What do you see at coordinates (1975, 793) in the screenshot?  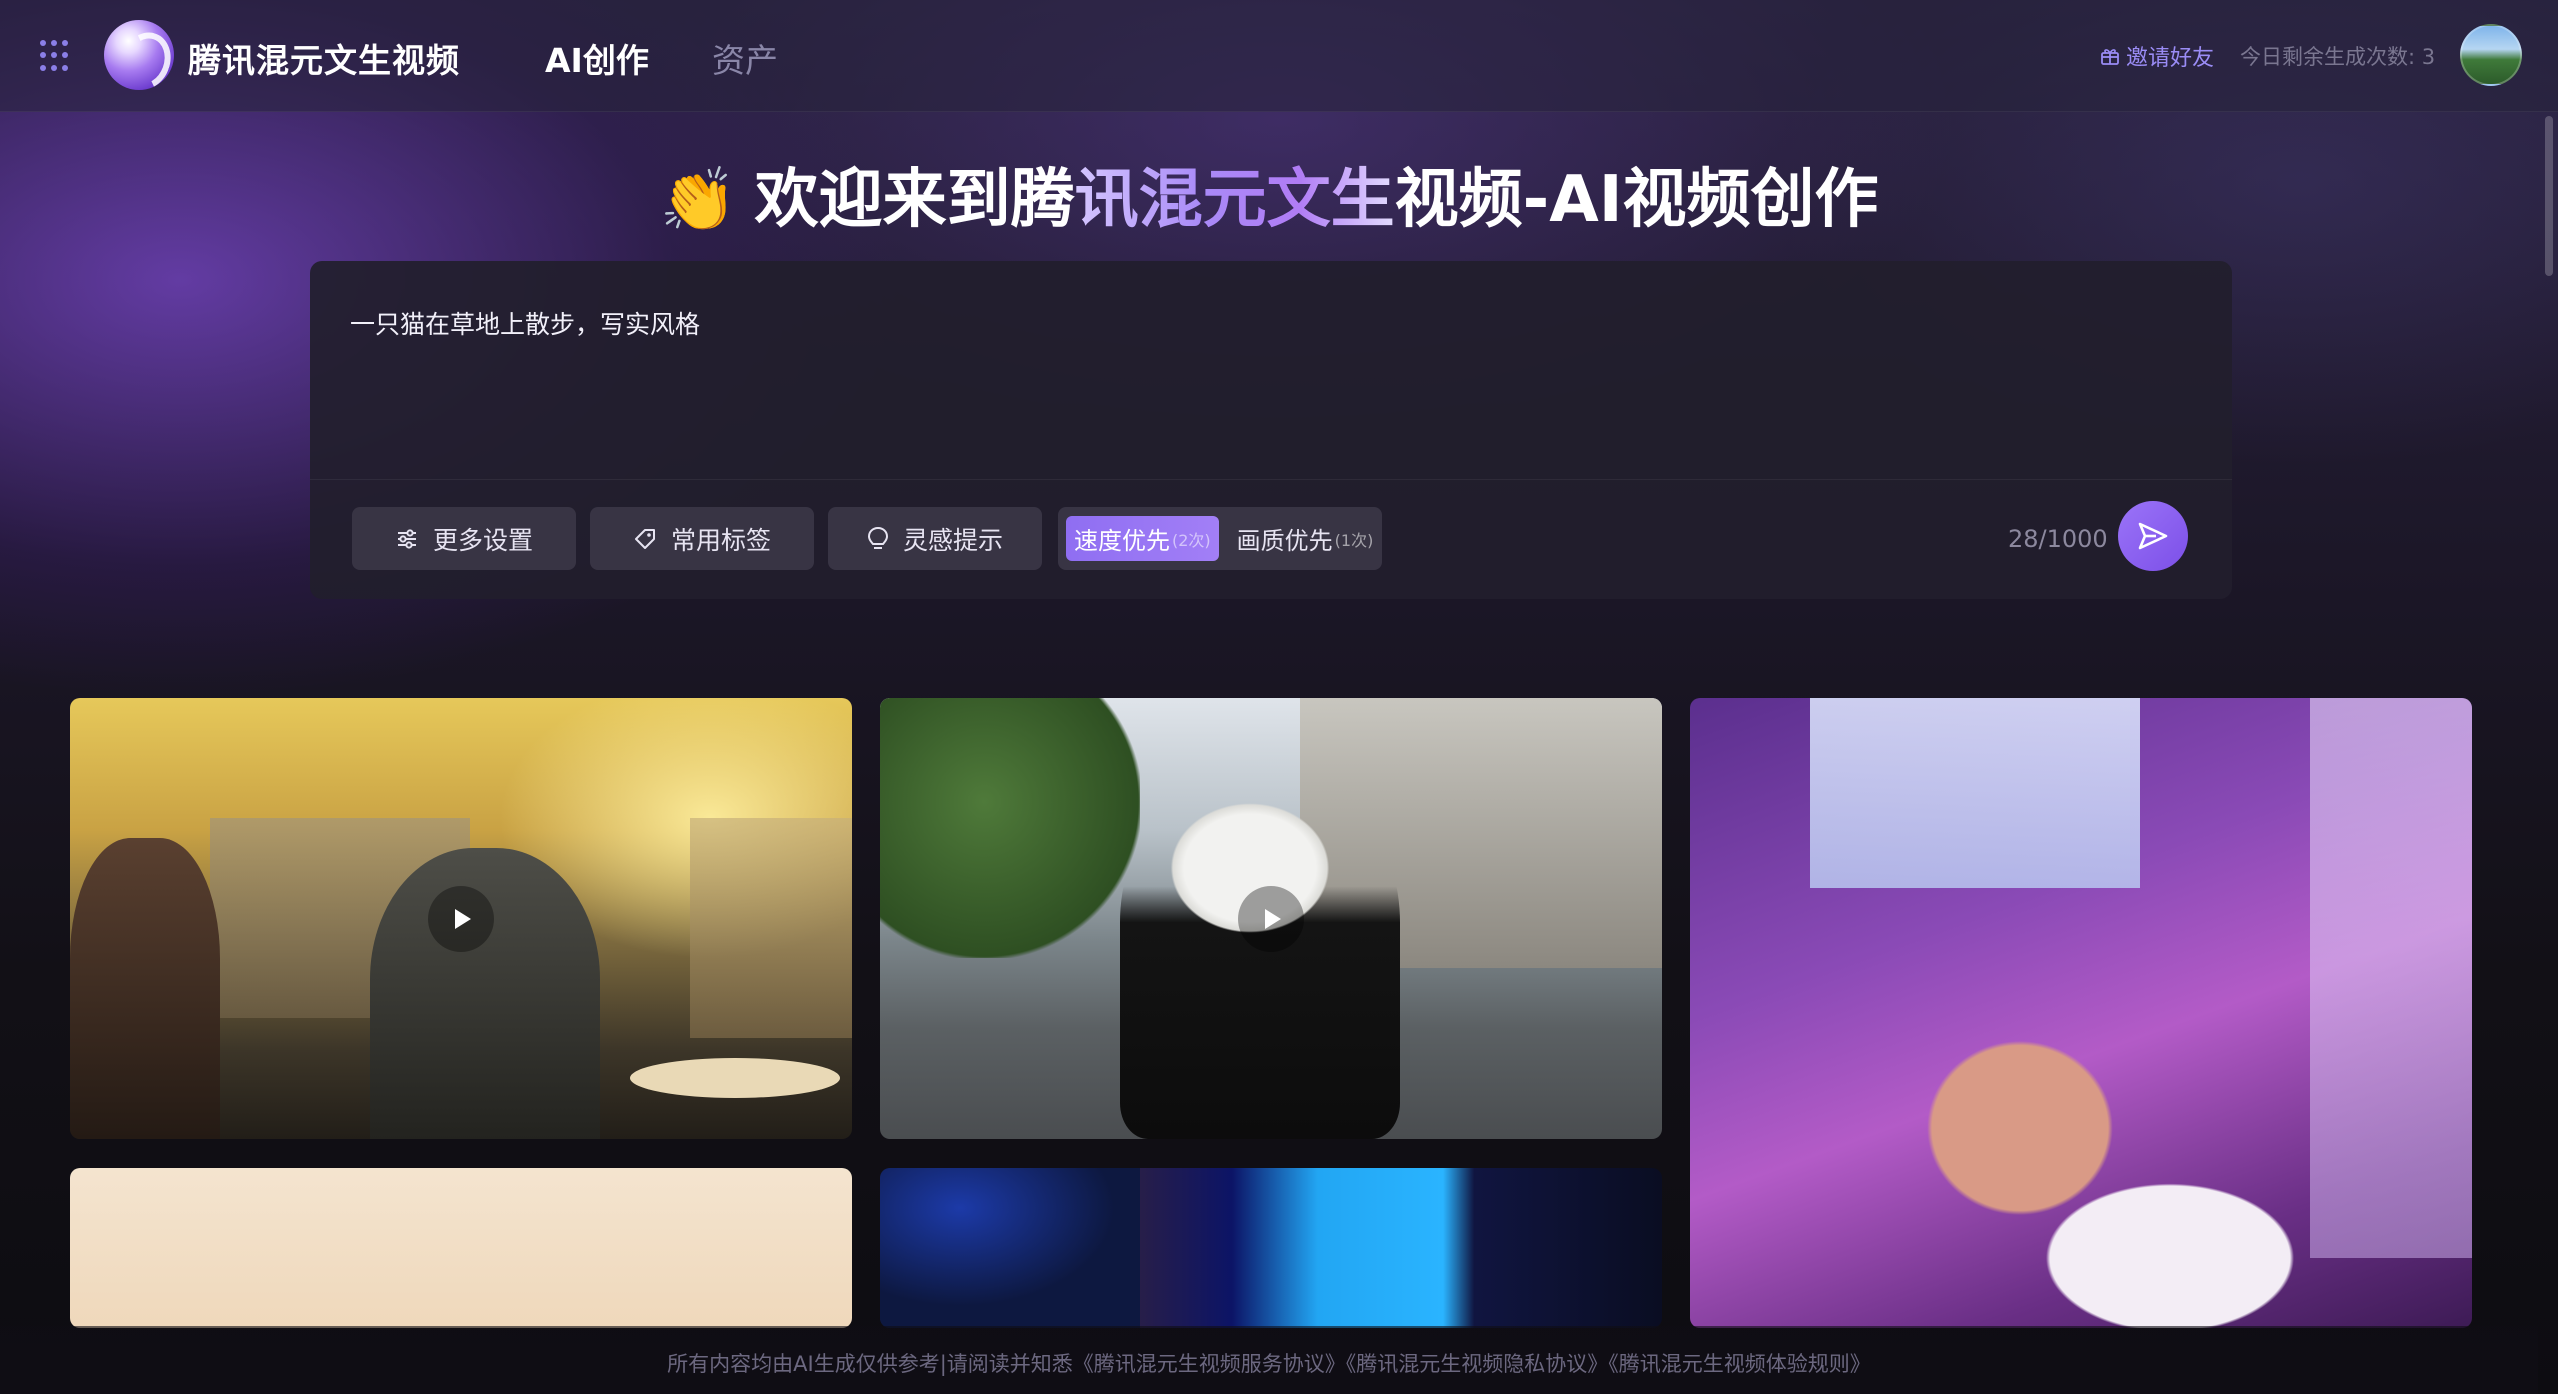 I see `window-shape` at bounding box center [1975, 793].